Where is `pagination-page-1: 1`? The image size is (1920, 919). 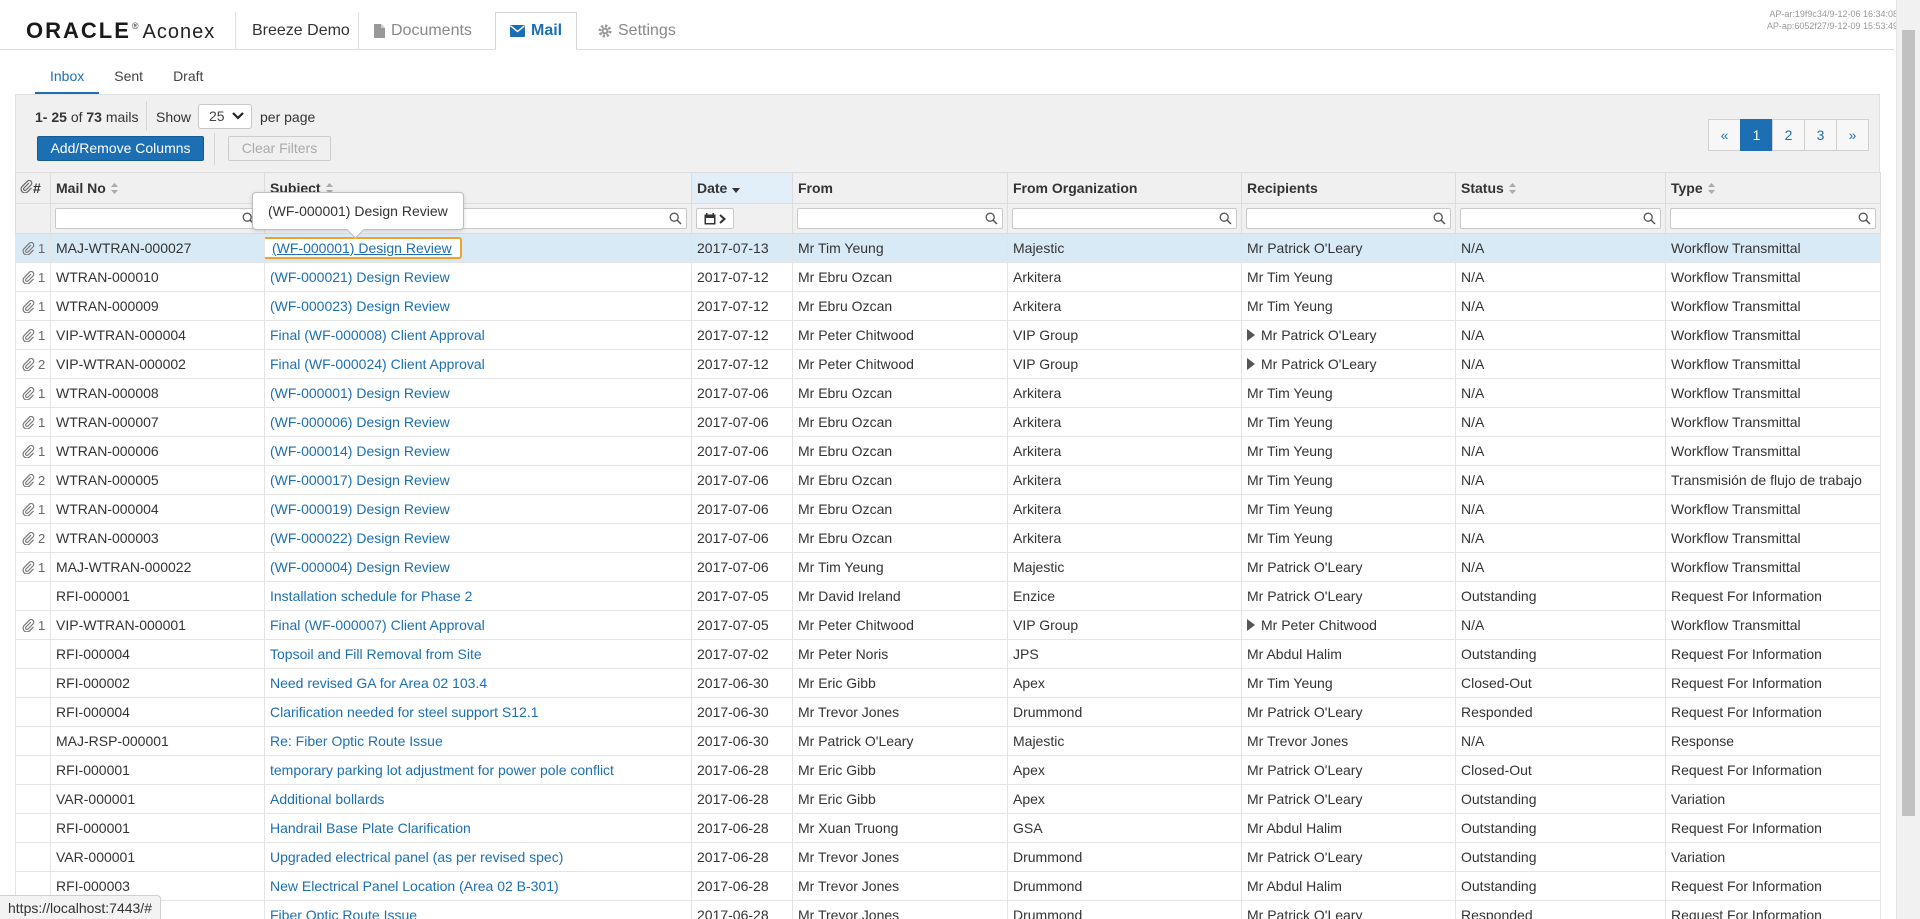 pagination-page-1: 1 is located at coordinates (1756, 135).